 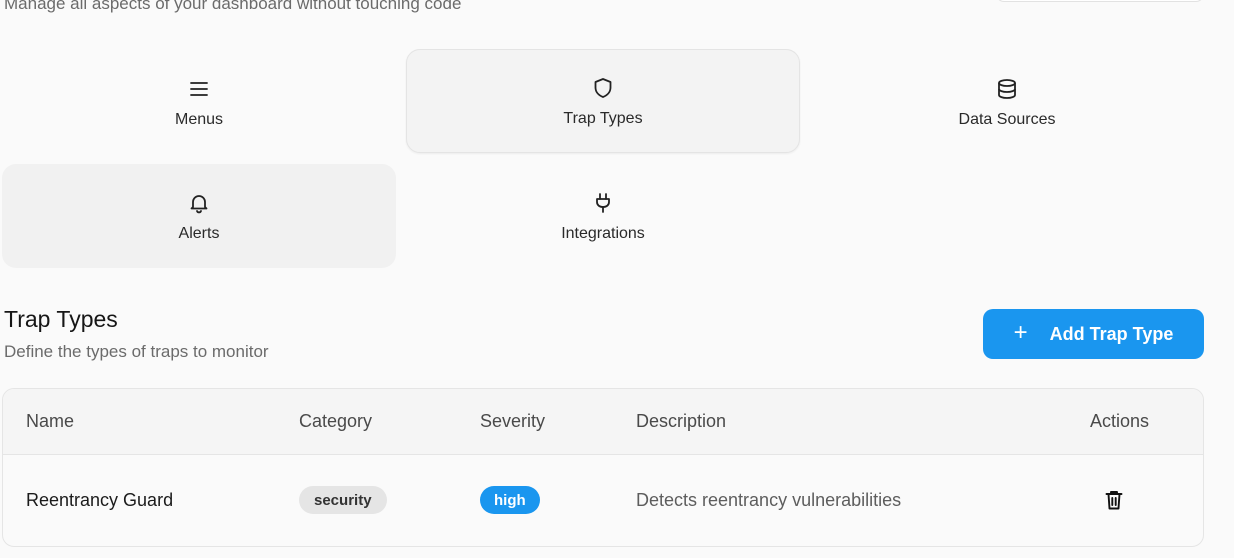 I want to click on tab-label: Integrations, so click(x=603, y=233).